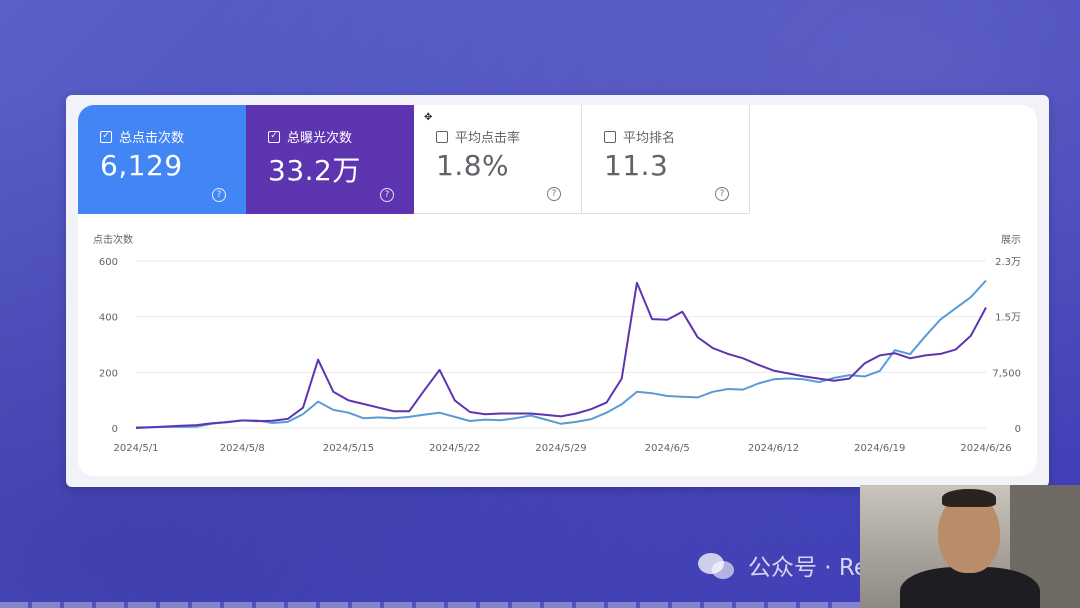 The height and width of the screenshot is (608, 1080). What do you see at coordinates (1018, 429) in the screenshot?
I see `right-tick-label: 0` at bounding box center [1018, 429].